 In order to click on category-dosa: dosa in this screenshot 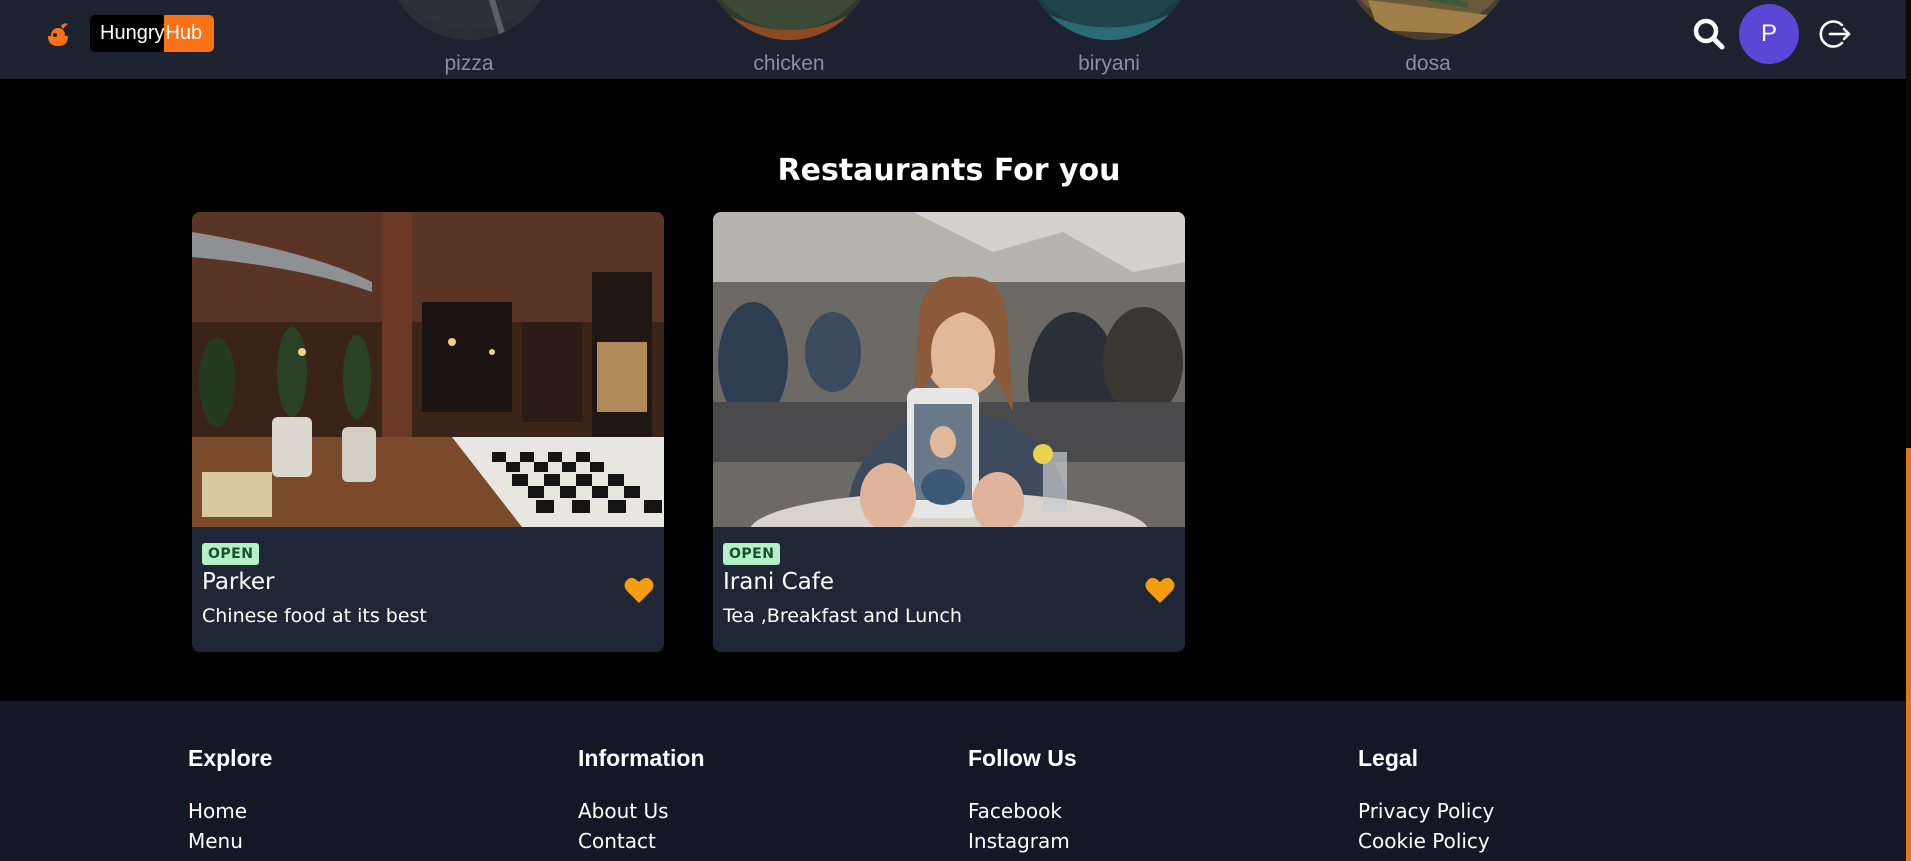, I will do `click(1428, 39)`.